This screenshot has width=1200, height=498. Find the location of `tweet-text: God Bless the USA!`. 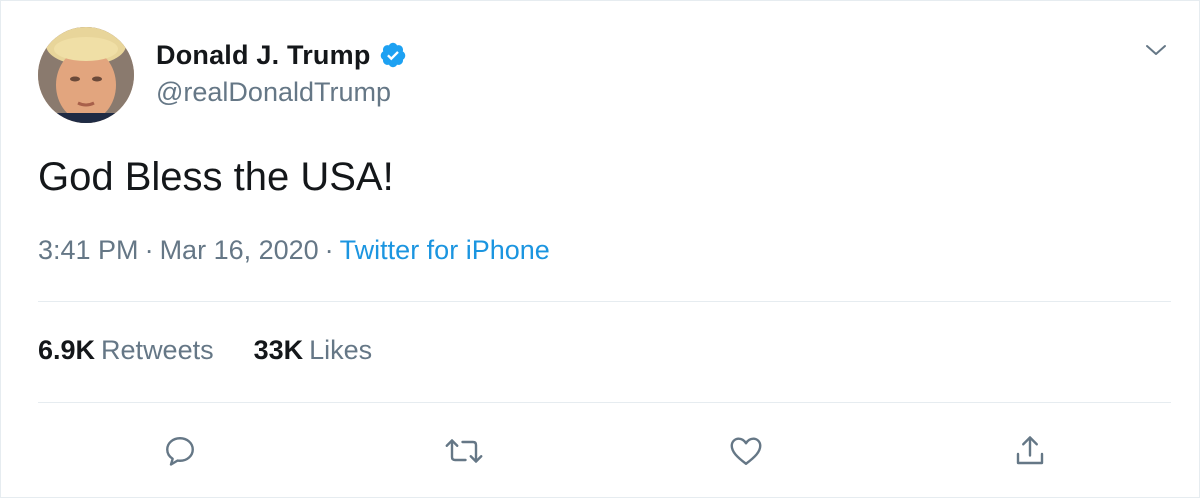

tweet-text: God Bless the USA! is located at coordinates (216, 177).